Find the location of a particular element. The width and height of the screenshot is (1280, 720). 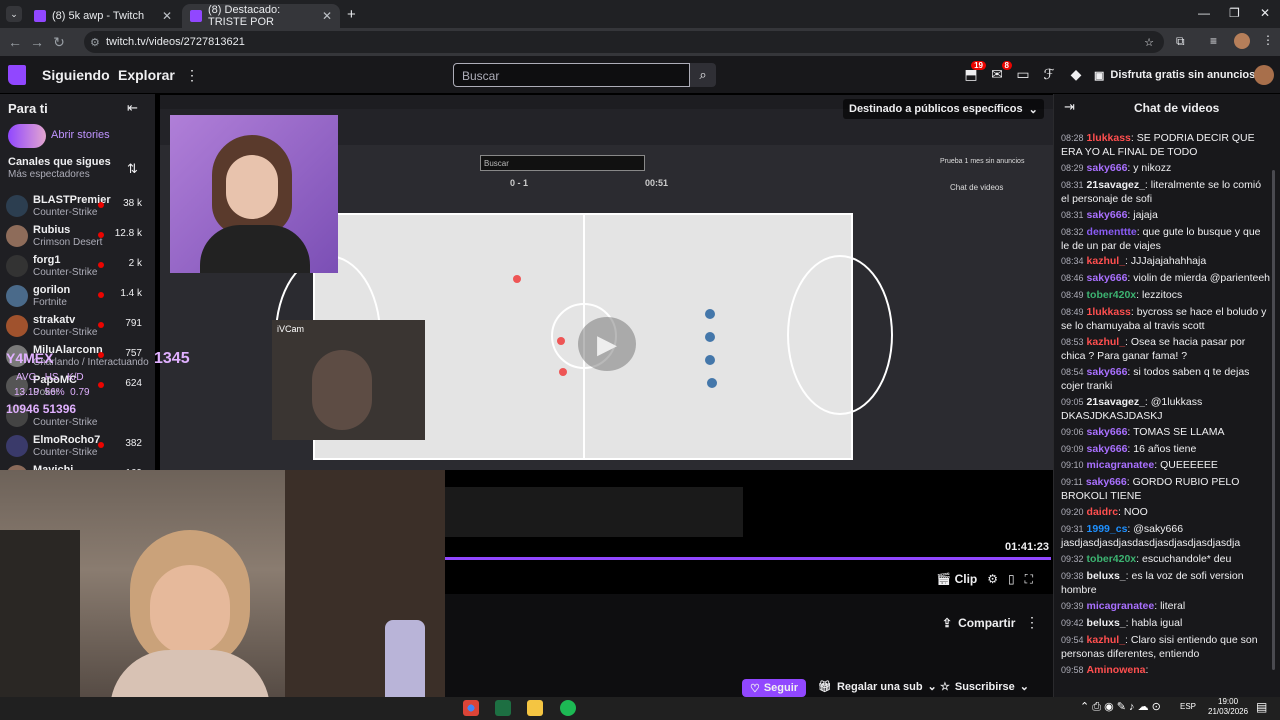

chat-username: Aminowena is located at coordinates (1116, 670).